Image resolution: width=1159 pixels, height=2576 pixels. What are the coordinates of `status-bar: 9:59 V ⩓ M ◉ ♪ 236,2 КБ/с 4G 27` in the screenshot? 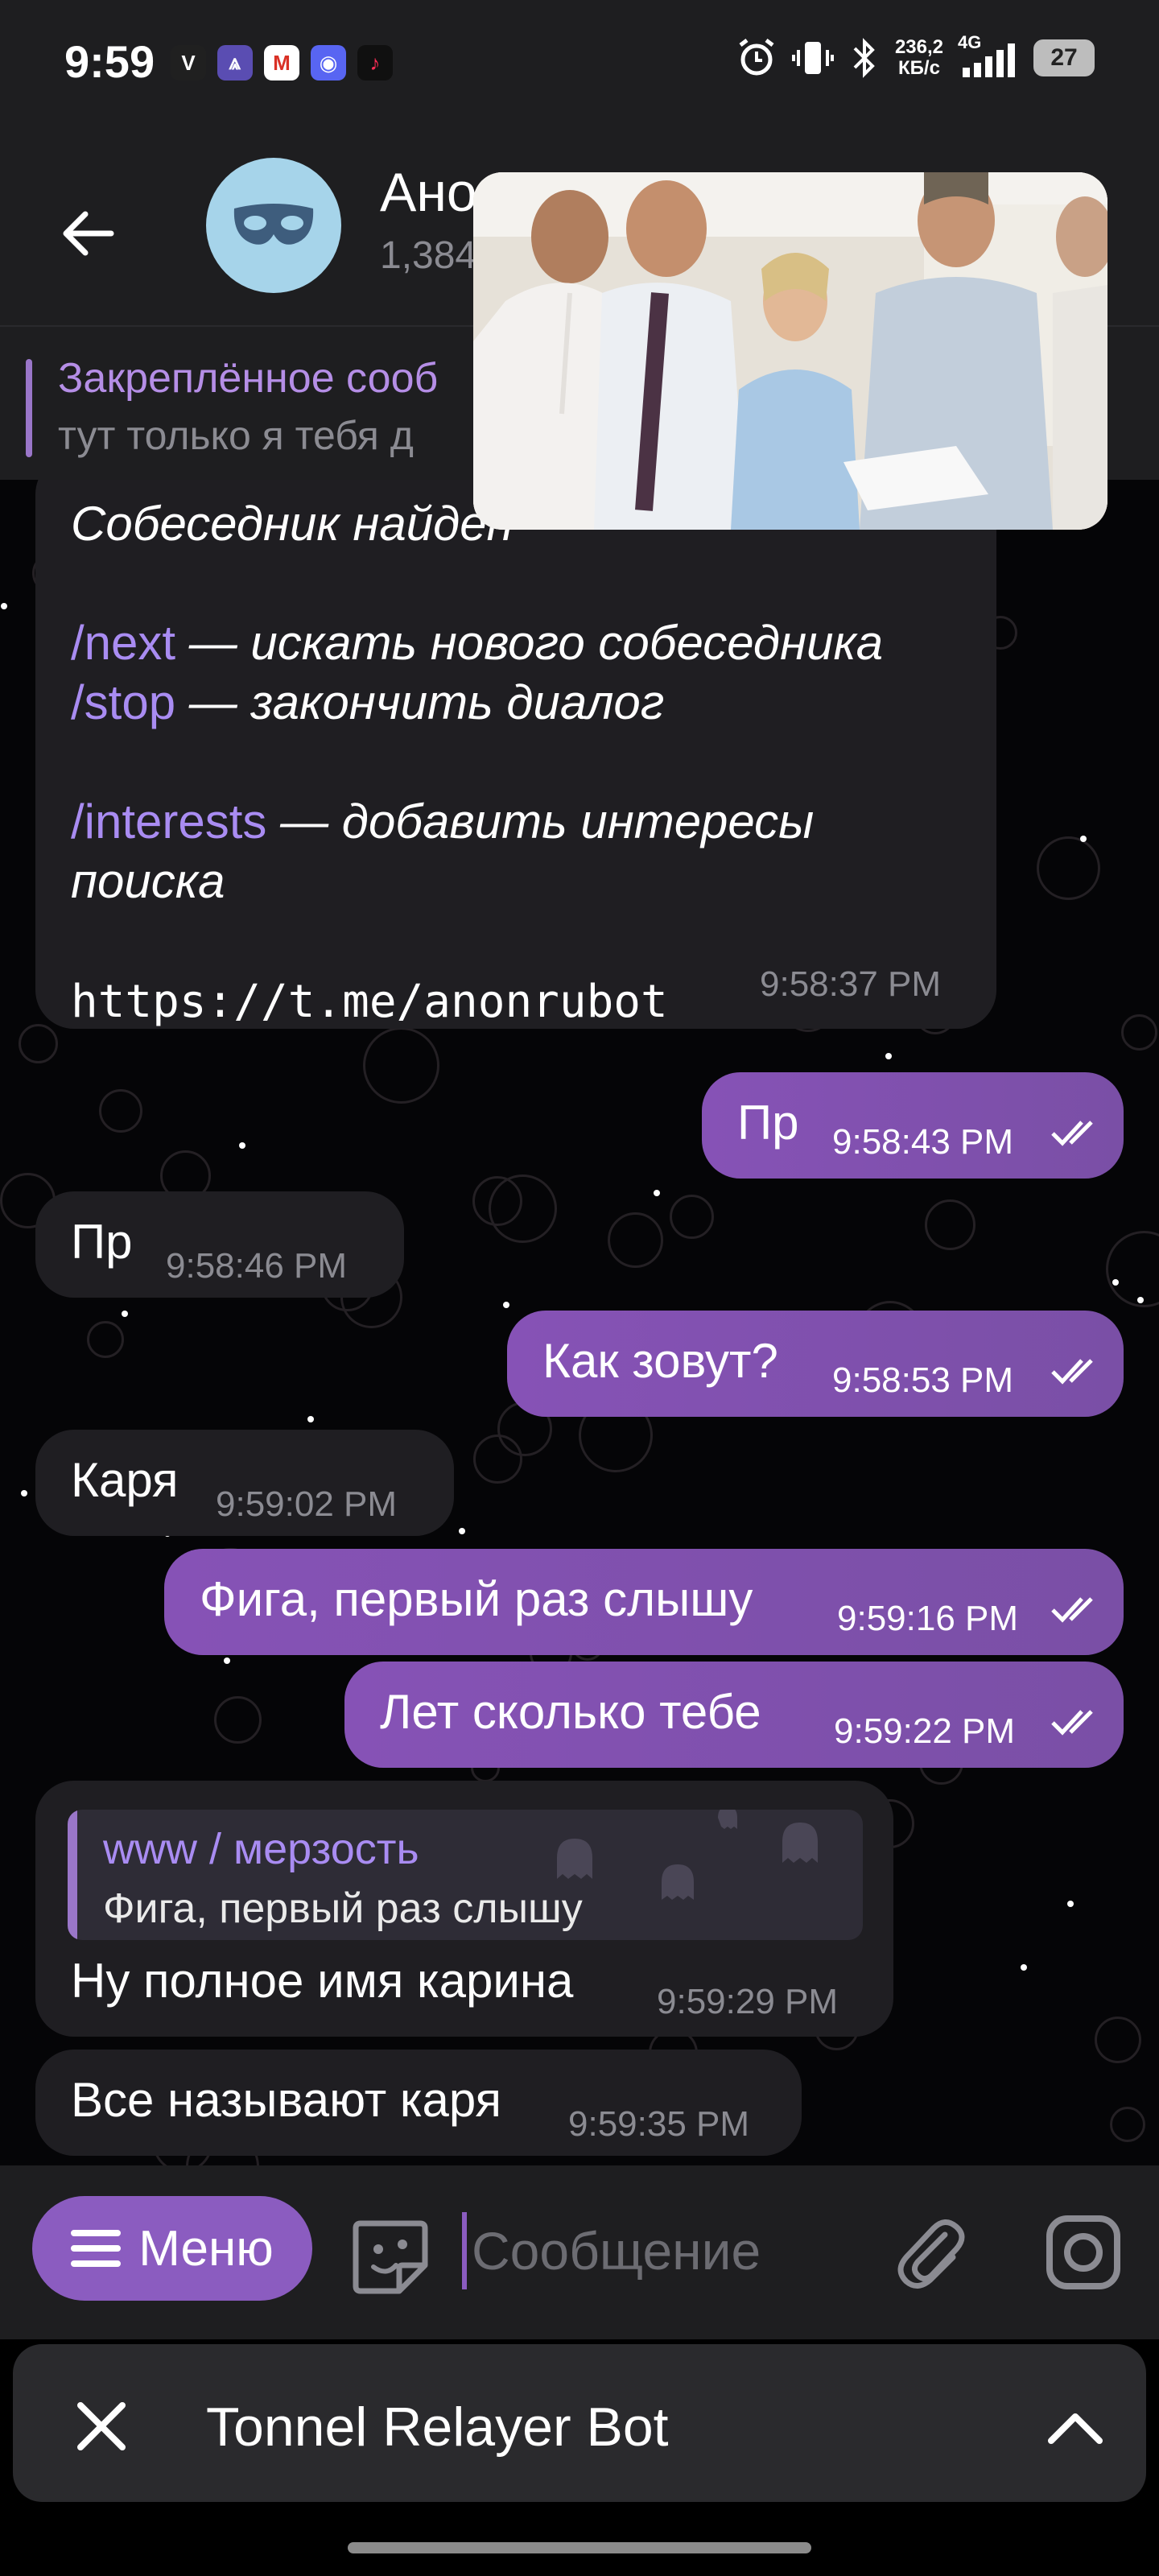 It's located at (579, 64).